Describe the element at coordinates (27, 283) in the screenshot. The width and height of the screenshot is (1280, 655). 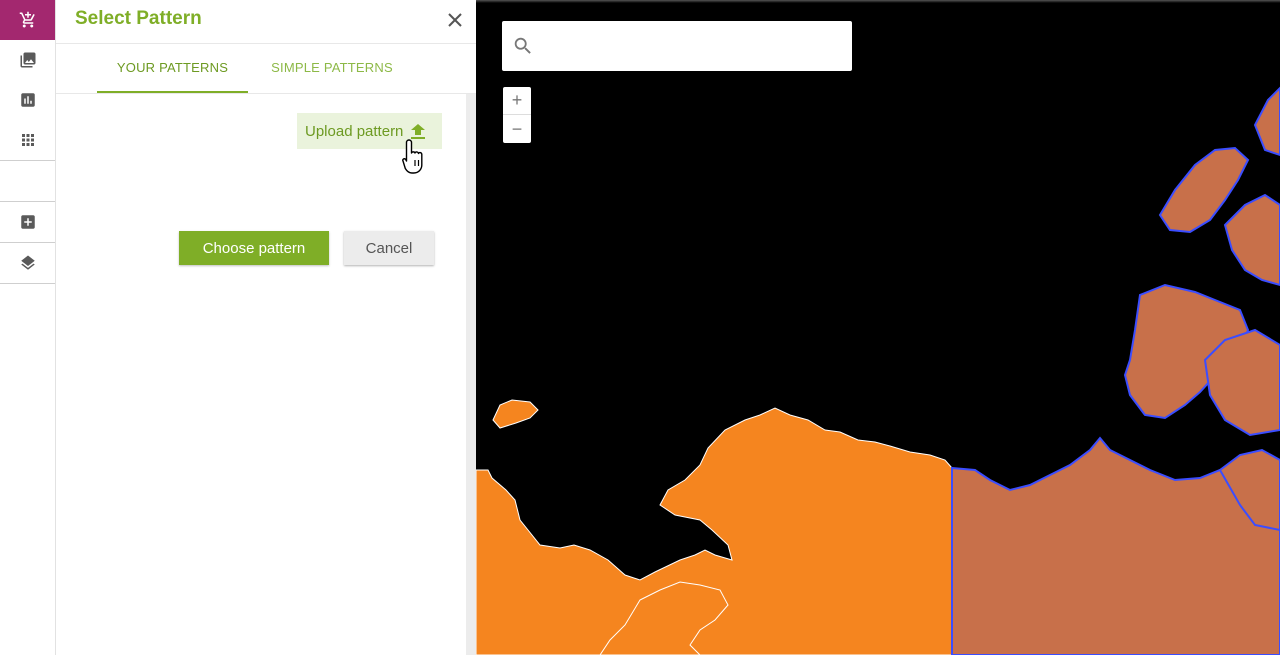
I see `toolbar-divider` at that location.